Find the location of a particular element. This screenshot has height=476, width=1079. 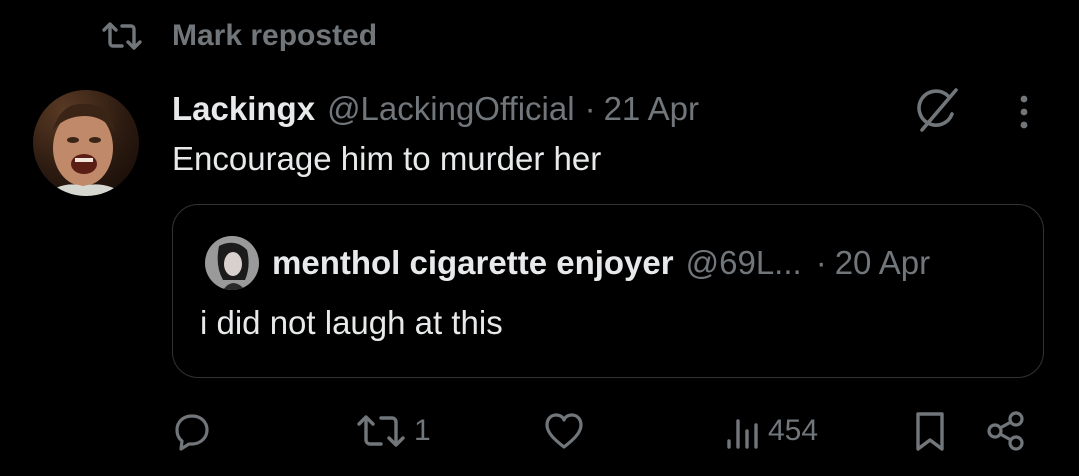

share-button is located at coordinates (1006, 431).